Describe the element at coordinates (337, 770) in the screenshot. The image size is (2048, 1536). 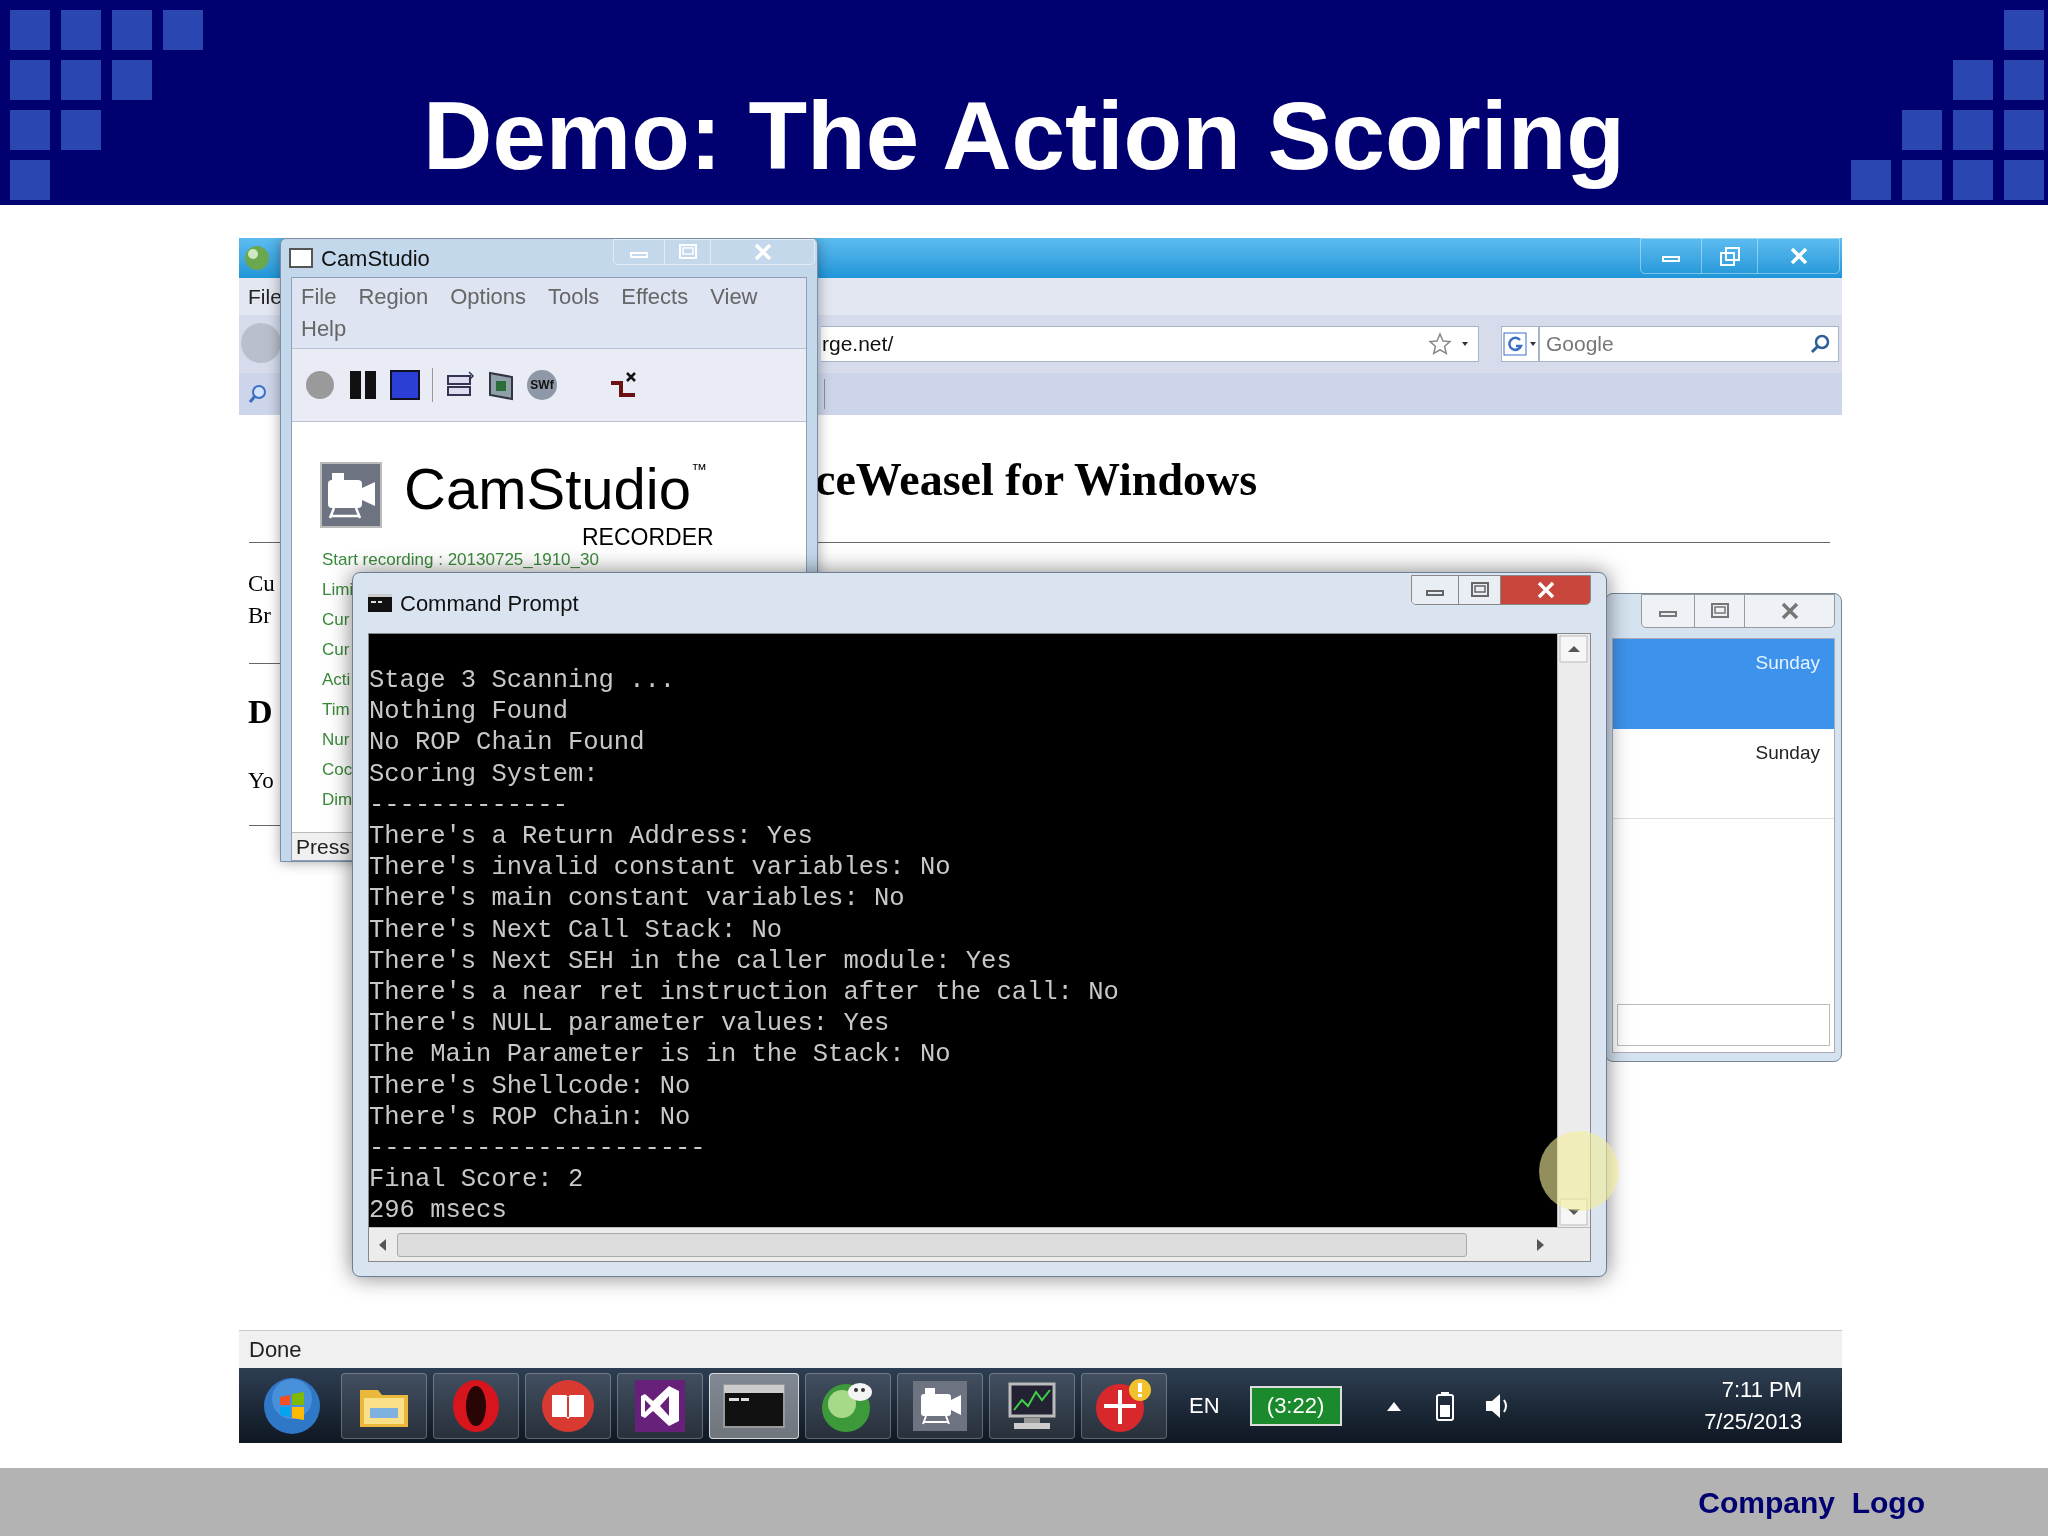
I see `info-text: Coc` at that location.